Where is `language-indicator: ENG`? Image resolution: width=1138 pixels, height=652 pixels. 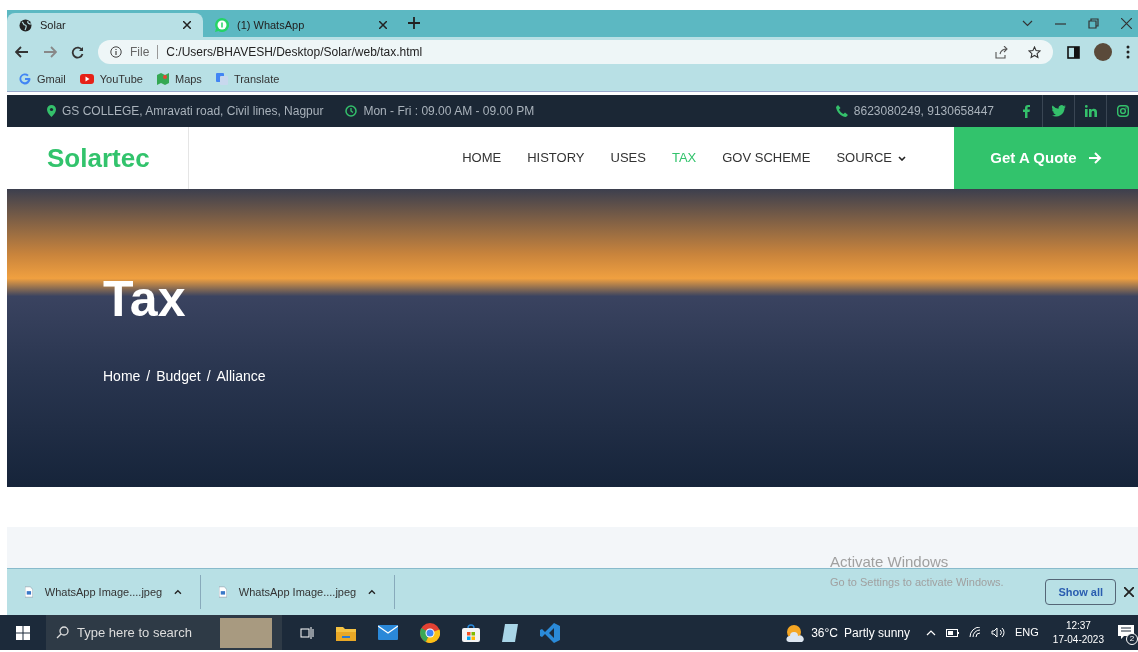 language-indicator: ENG is located at coordinates (1027, 632).